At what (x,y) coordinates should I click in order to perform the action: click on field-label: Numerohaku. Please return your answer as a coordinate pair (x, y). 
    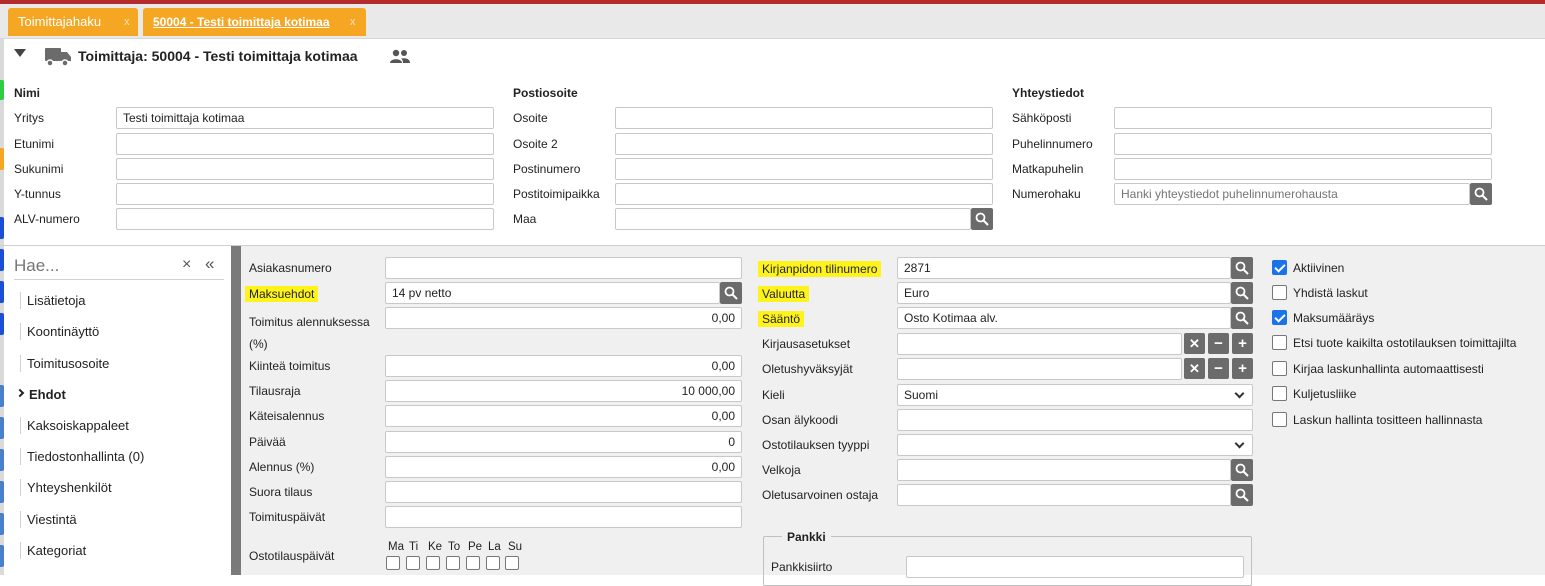
    Looking at the image, I should click on (1046, 194).